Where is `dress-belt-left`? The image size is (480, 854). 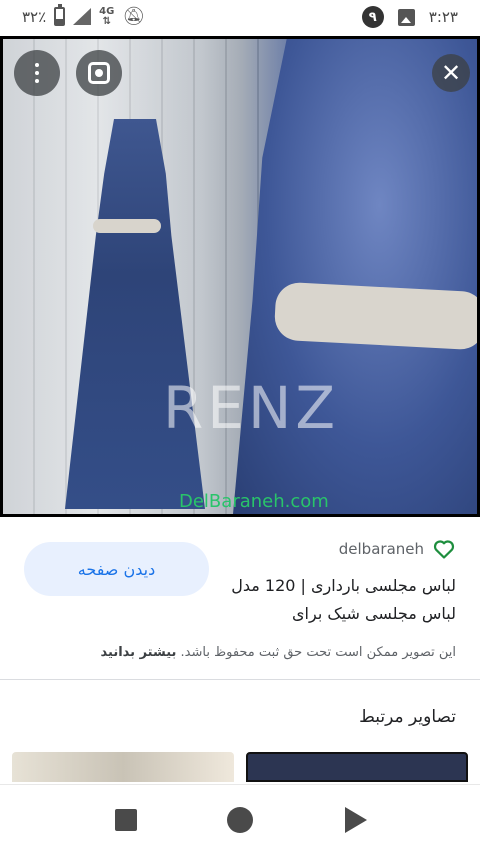 dress-belt-left is located at coordinates (127, 226).